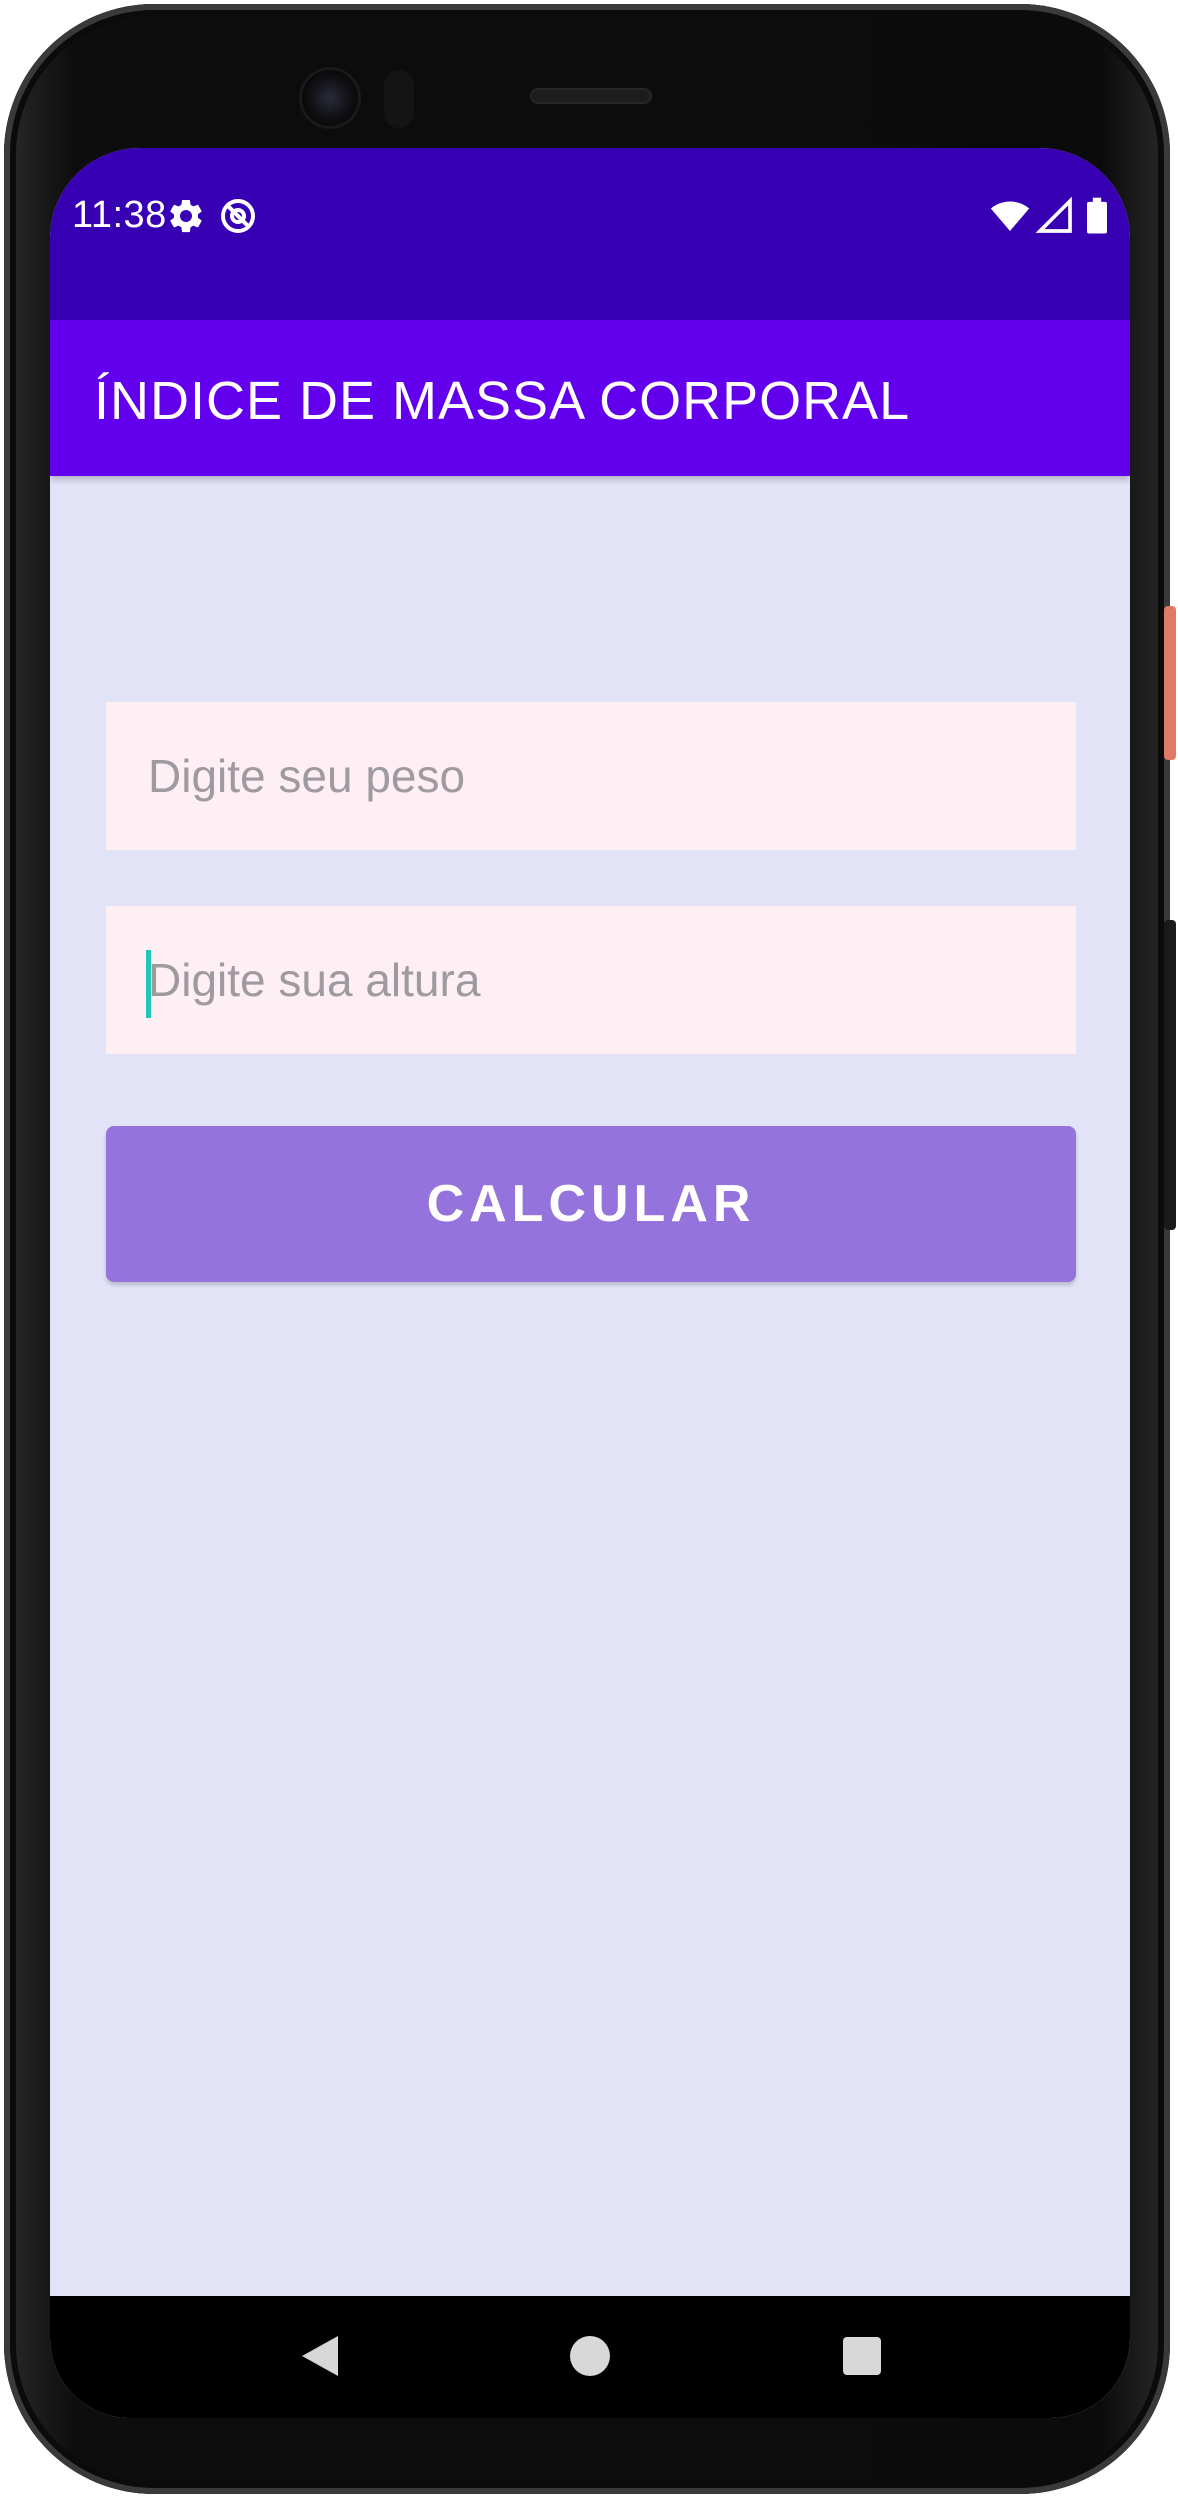 The height and width of the screenshot is (2498, 1178). What do you see at coordinates (502, 401) in the screenshot?
I see `app-title: ÍNDICE DE MASSA CORPORAL` at bounding box center [502, 401].